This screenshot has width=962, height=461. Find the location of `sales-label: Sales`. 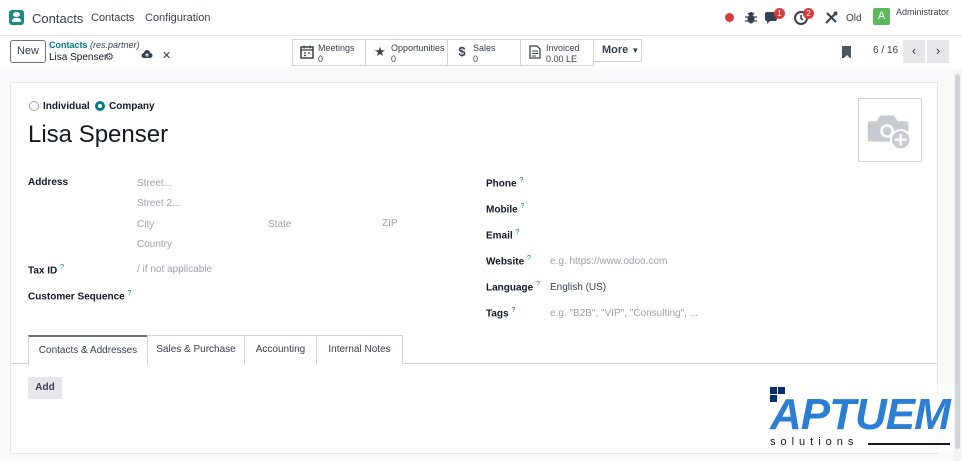

sales-label: Sales is located at coordinates (484, 48).